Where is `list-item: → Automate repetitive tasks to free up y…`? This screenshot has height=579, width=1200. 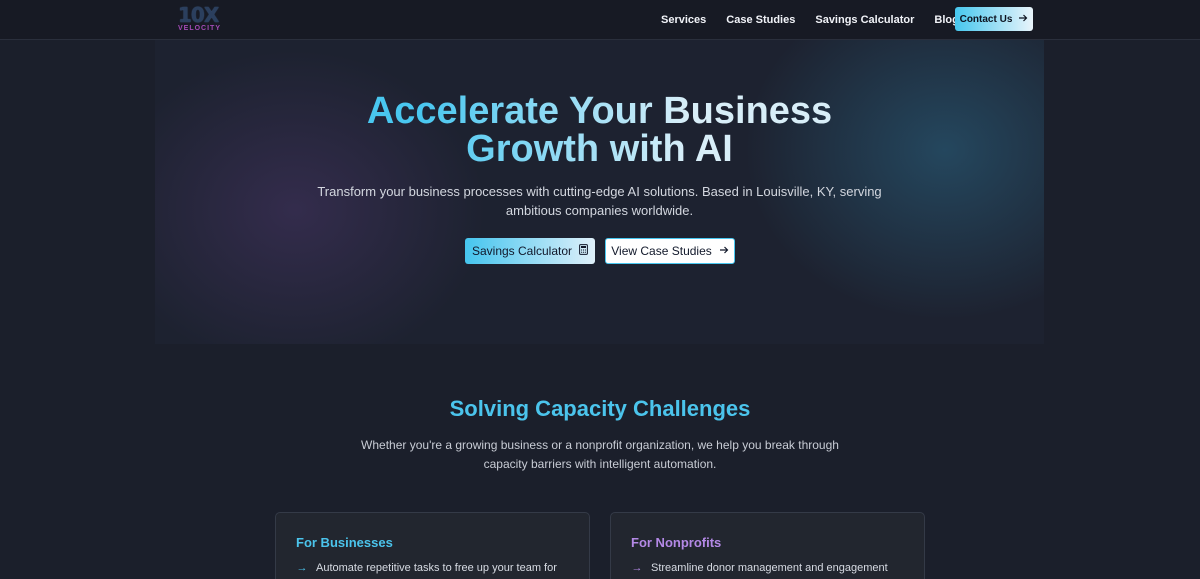 list-item: → Automate repetitive tasks to free up y… is located at coordinates (426, 568).